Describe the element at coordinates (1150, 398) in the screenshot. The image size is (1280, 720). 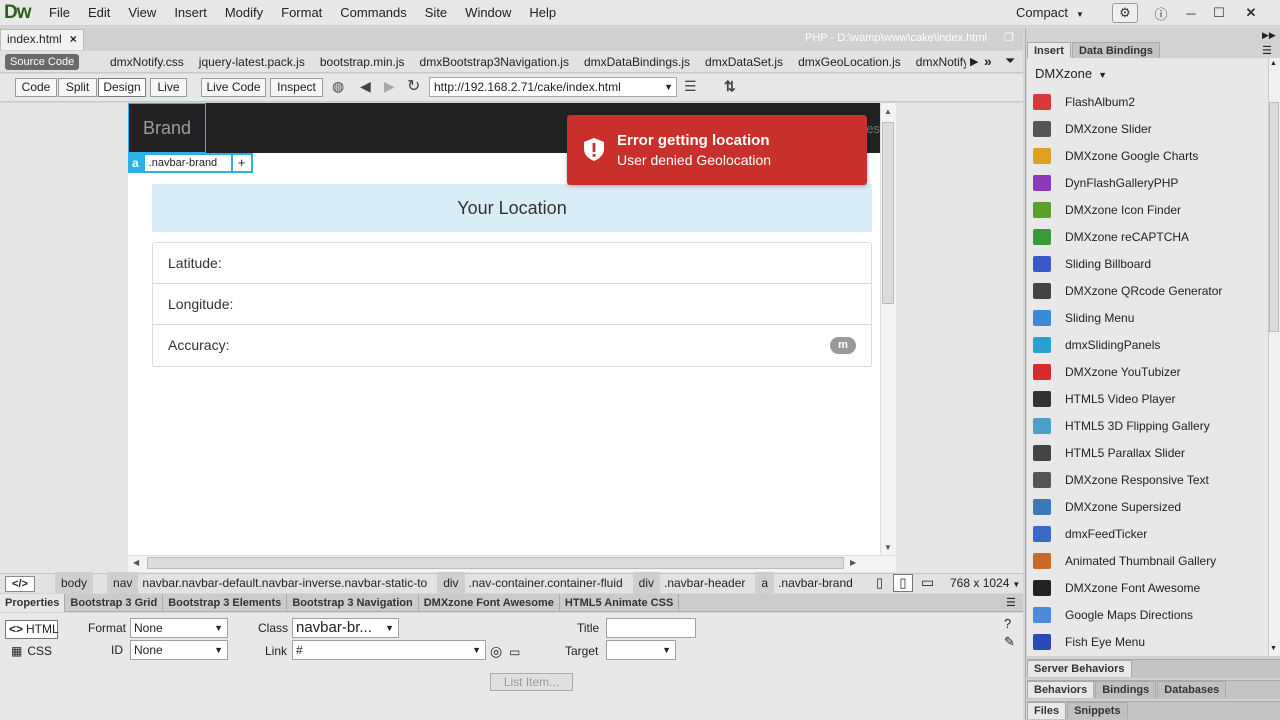
I see `insert-item: HTML5 Video Player` at that location.